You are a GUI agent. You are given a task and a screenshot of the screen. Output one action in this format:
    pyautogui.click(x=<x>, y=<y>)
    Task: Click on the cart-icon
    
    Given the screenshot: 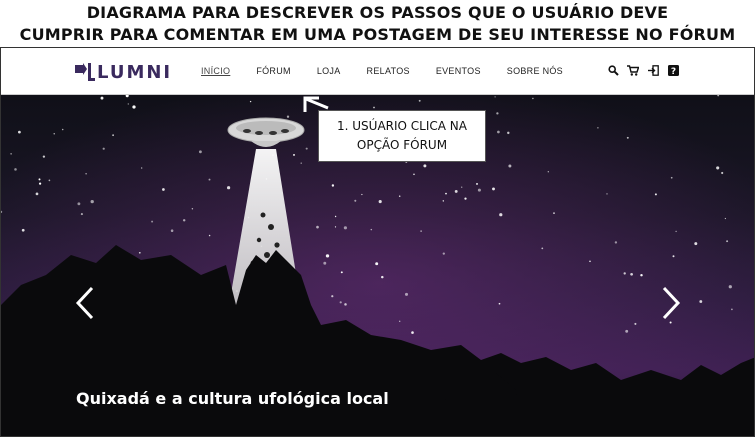 What is the action you would take?
    pyautogui.click(x=633, y=70)
    